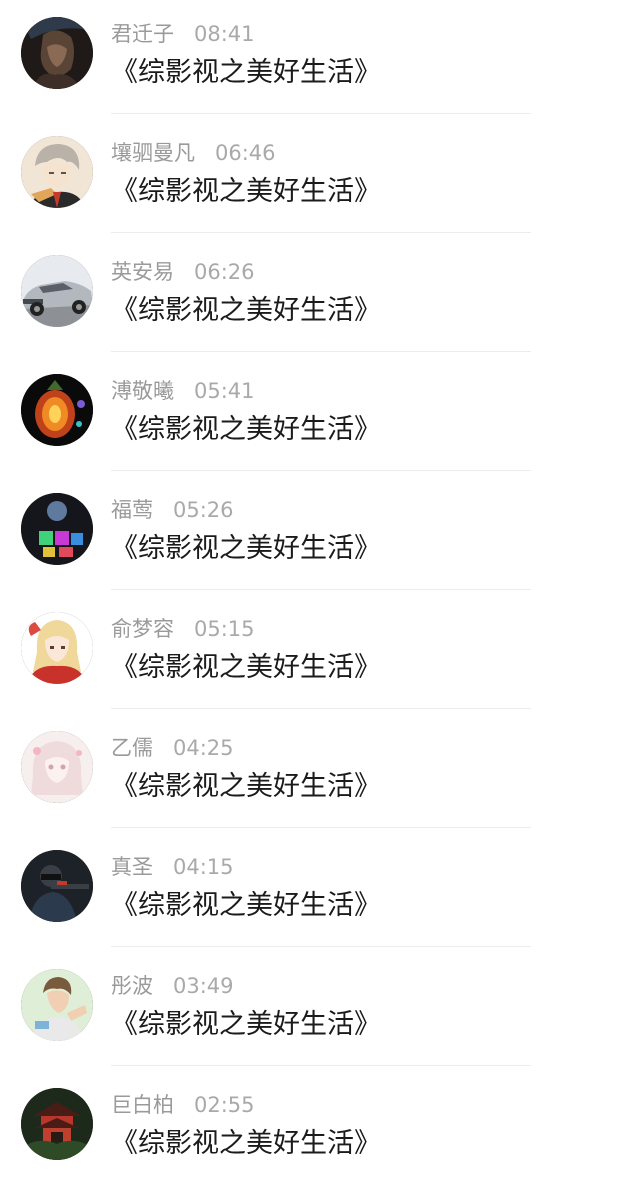  Describe the element at coordinates (203, 867) in the screenshot. I see `message-time: 04:15` at that location.